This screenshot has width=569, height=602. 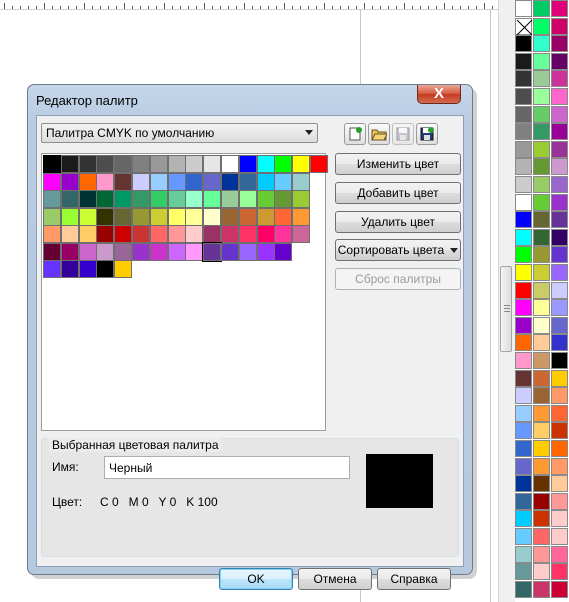 I want to click on vertical-scrollbar, so click(x=506, y=301).